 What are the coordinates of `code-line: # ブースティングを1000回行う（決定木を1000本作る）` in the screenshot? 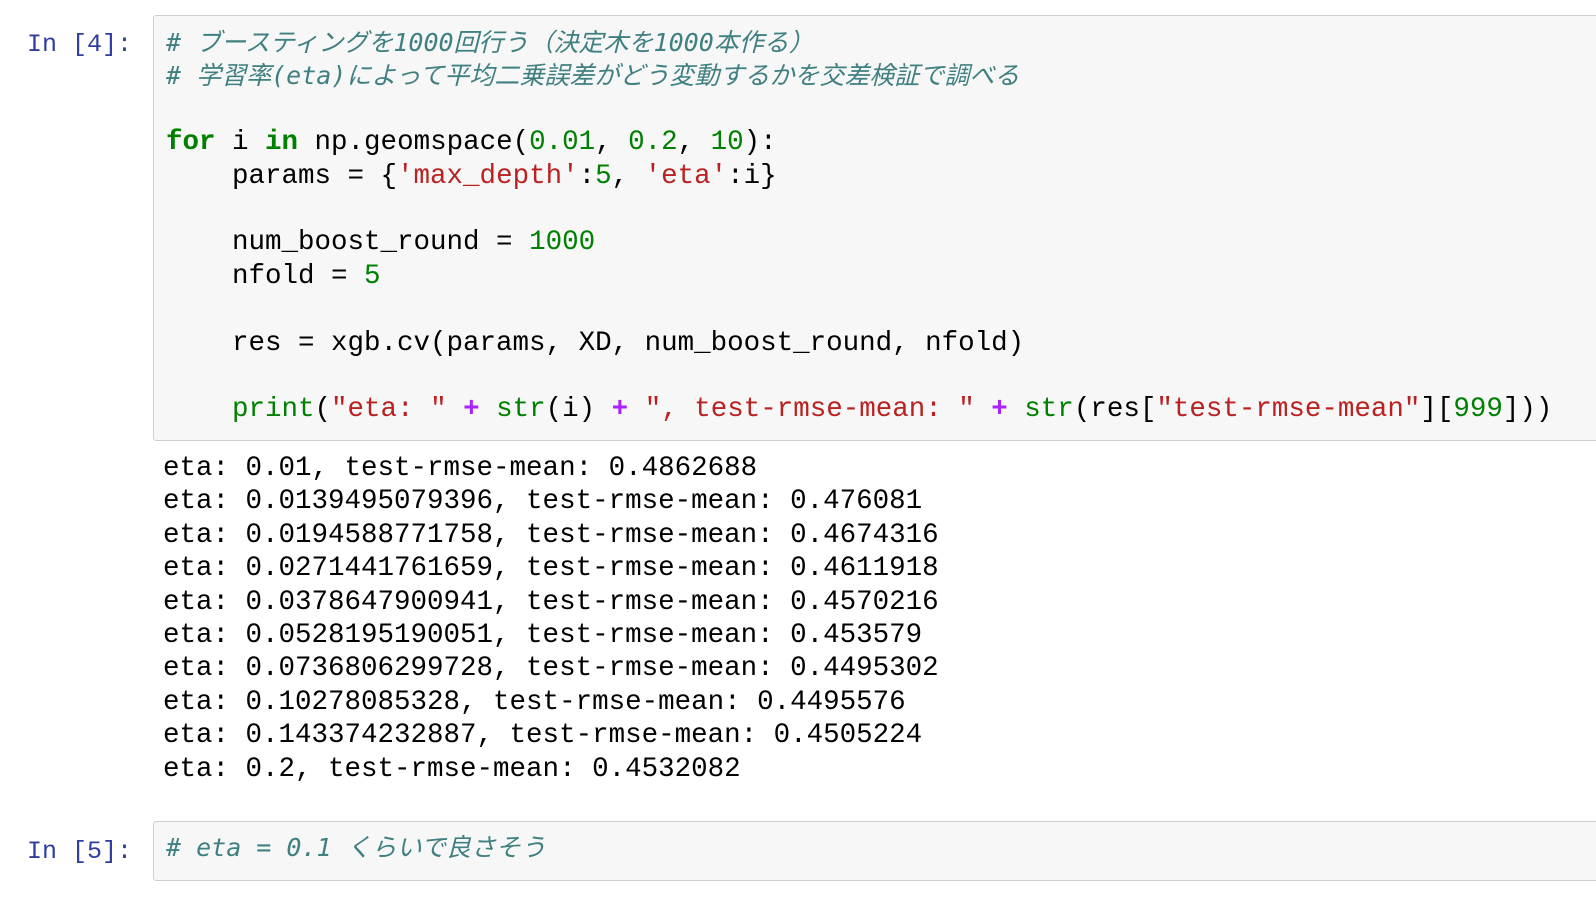 It's located at (859, 42).